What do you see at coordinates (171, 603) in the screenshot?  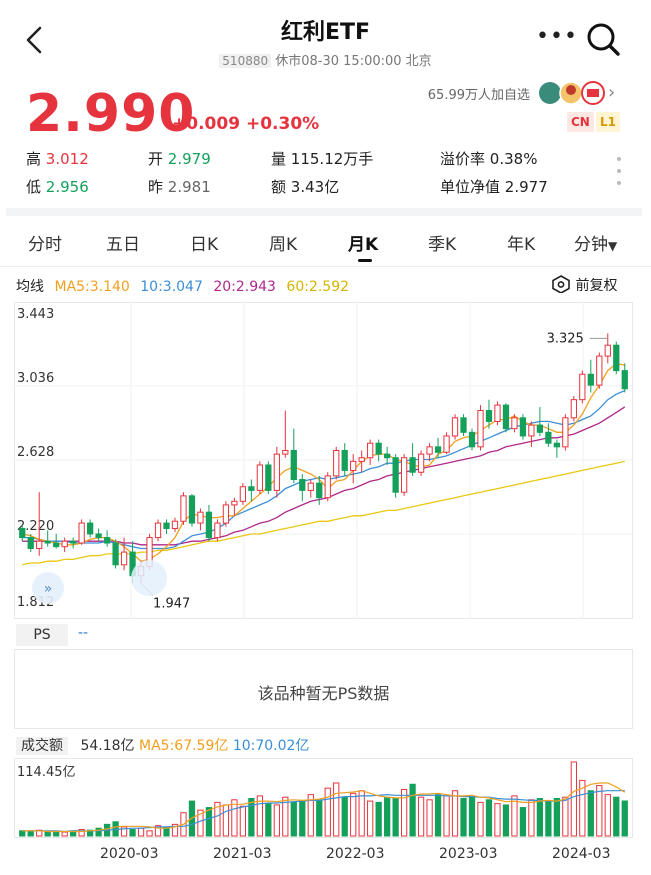 I see `low-annotation: 1.947` at bounding box center [171, 603].